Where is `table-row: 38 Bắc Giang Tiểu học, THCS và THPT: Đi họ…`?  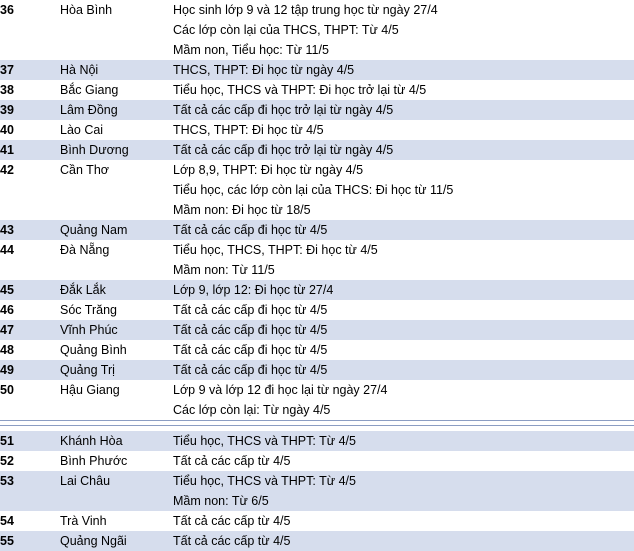
table-row: 38 Bắc Giang Tiểu học, THCS và THPT: Đi họ… is located at coordinates (317, 90).